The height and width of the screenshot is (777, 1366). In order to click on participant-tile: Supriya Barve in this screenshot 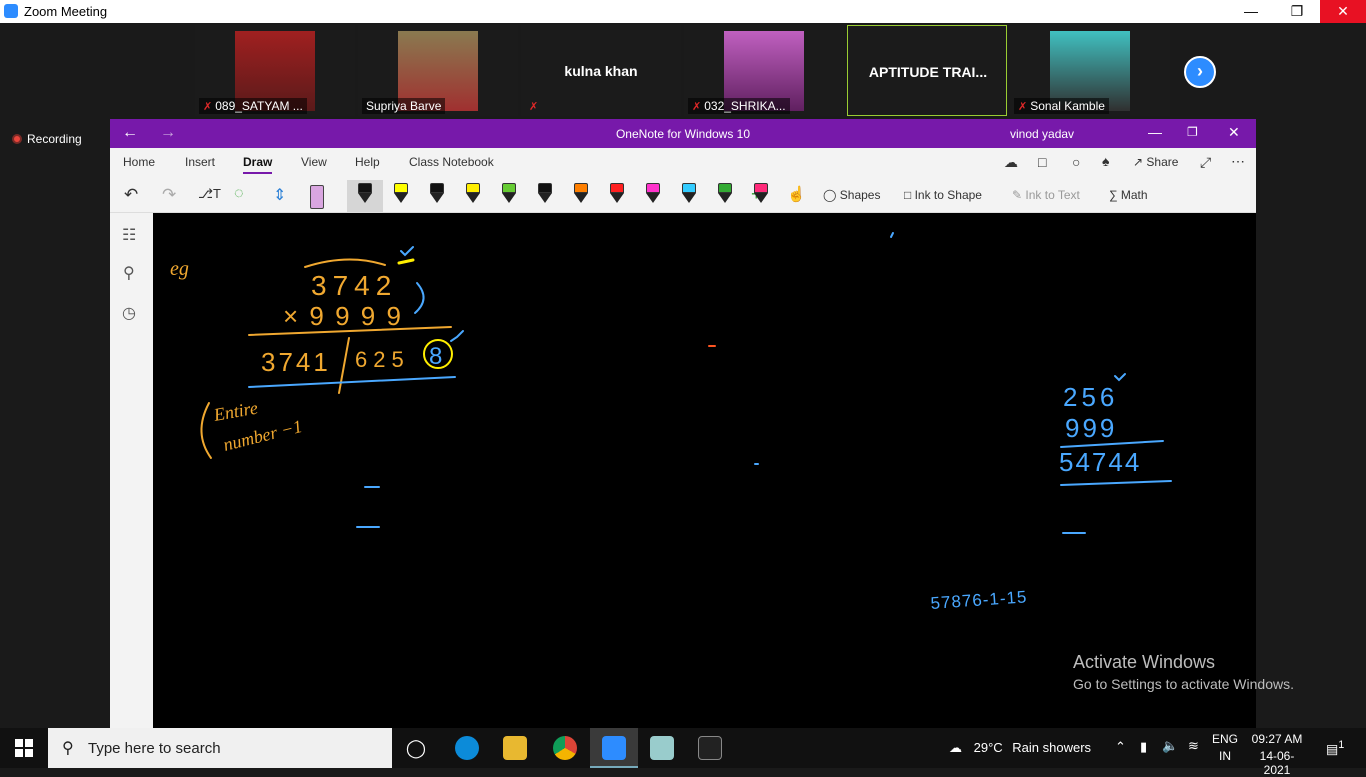, I will do `click(438, 70)`.